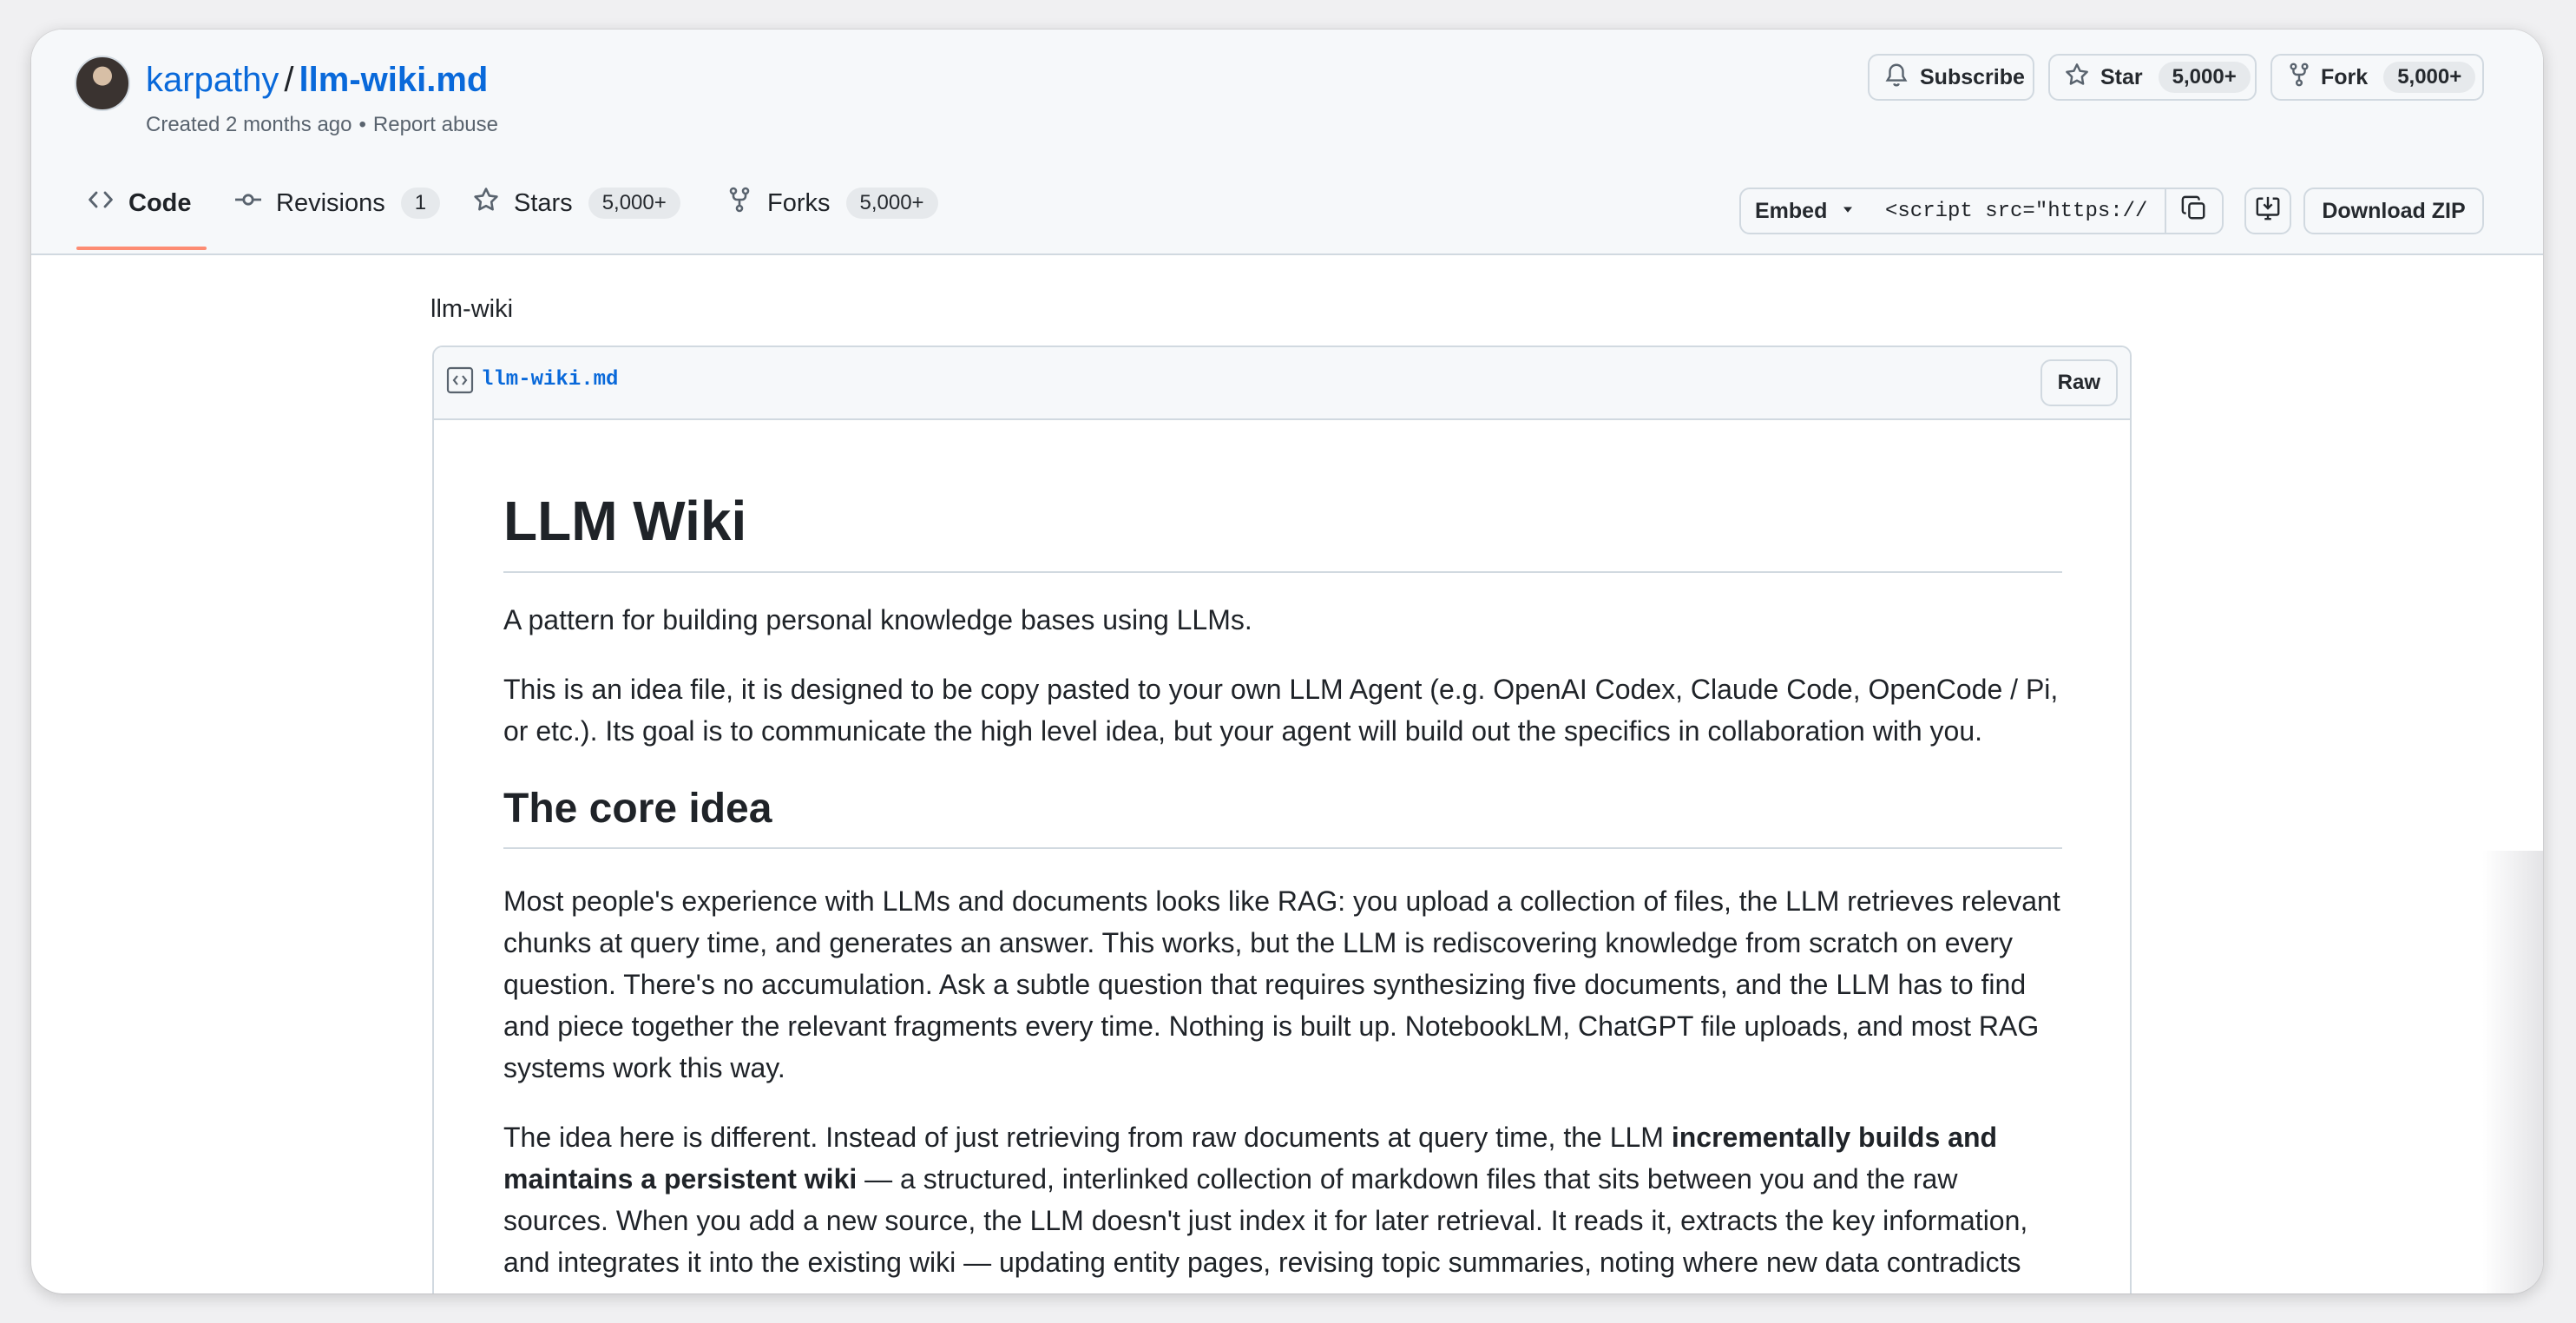  What do you see at coordinates (2512, 1072) in the screenshot?
I see `scroll-edge` at bounding box center [2512, 1072].